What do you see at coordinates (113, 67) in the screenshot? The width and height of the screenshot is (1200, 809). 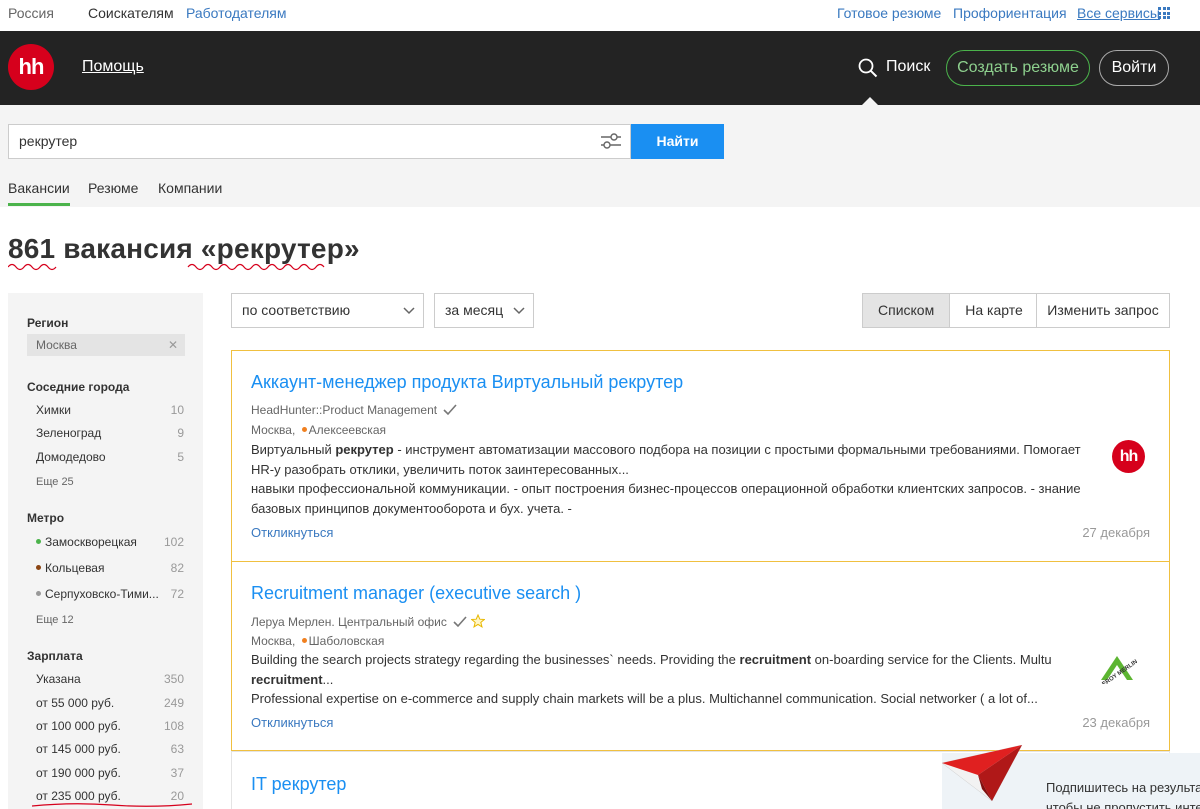 I see `help-link: Помощь` at bounding box center [113, 67].